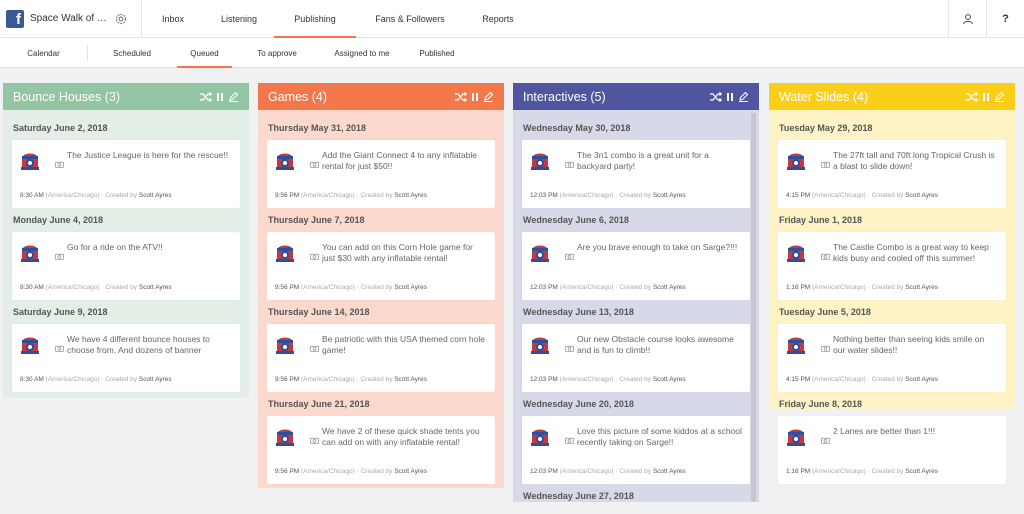 The width and height of the screenshot is (1024, 514). I want to click on tab-published: Published, so click(437, 53).